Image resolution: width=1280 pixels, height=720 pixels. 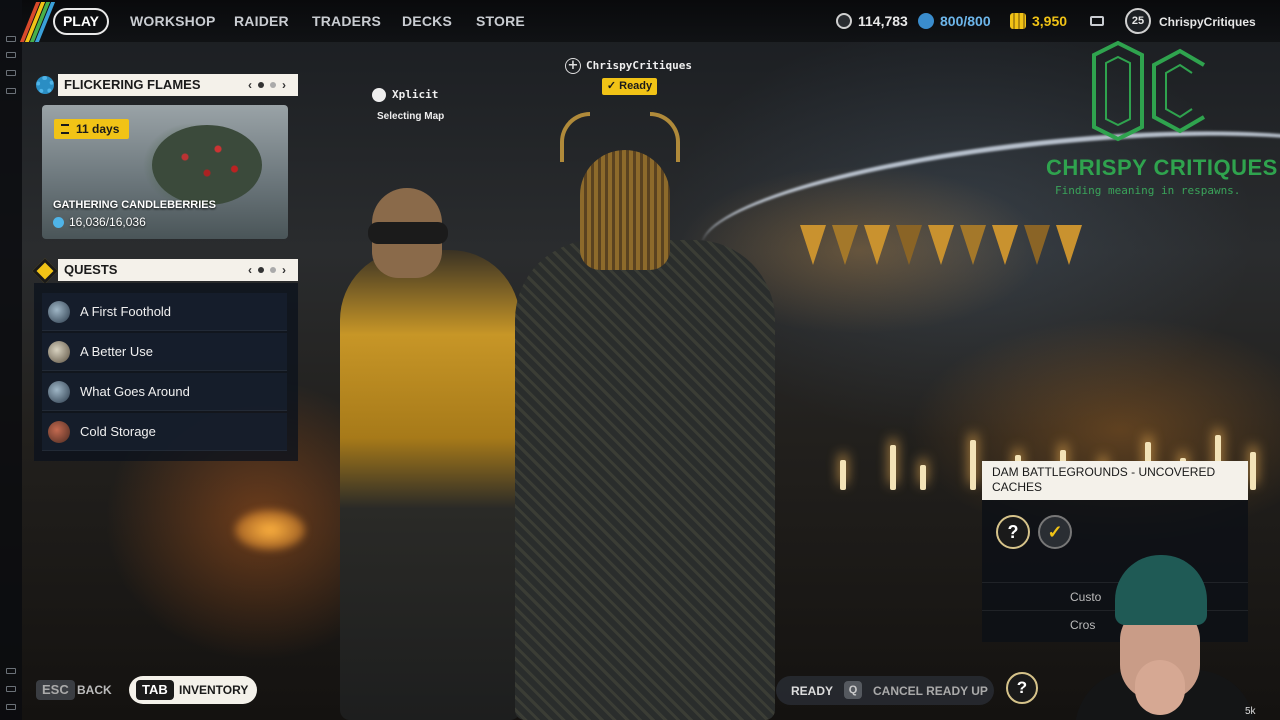 What do you see at coordinates (1115, 480) in the screenshot?
I see `map-card-title: DAM BATTLEGROUNDS - UNCOVERED CACHES` at bounding box center [1115, 480].